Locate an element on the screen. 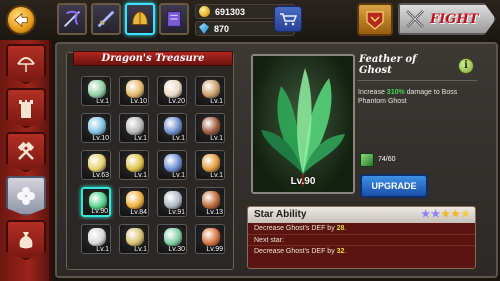 Image resolution: width=500 pixels, height=281 pixels. gold-coin-icon is located at coordinates (204, 11).